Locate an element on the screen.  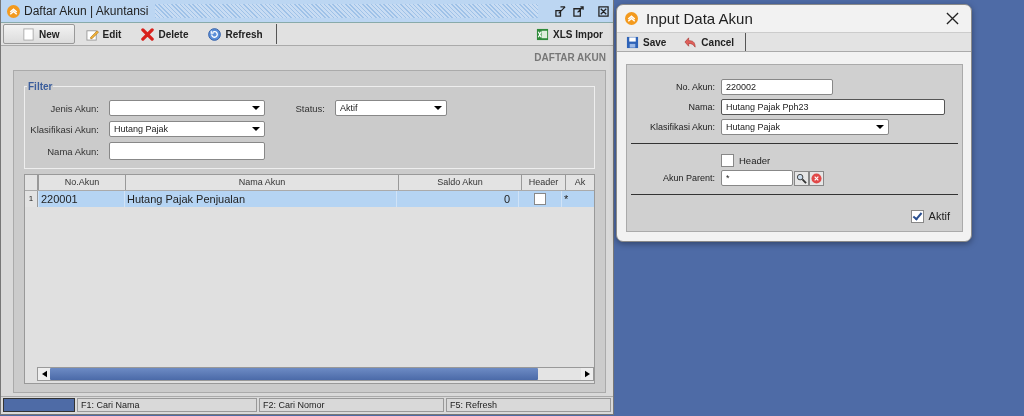
undo-arrow-icon is located at coordinates (691, 42).